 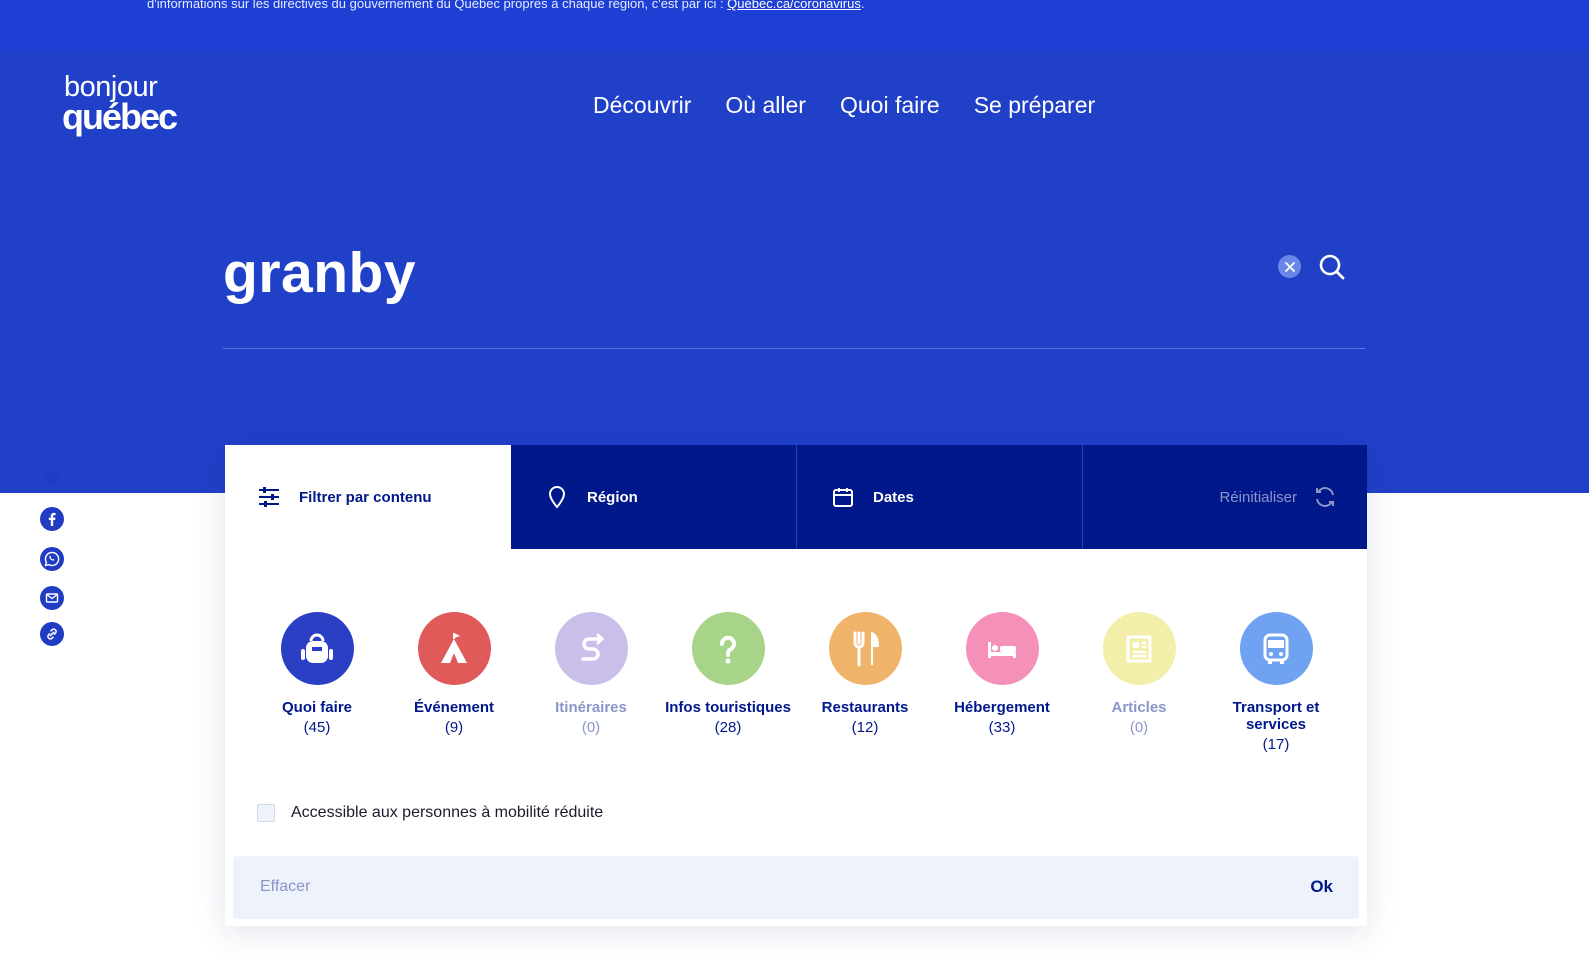 I want to click on search-input: granby, so click(x=319, y=273).